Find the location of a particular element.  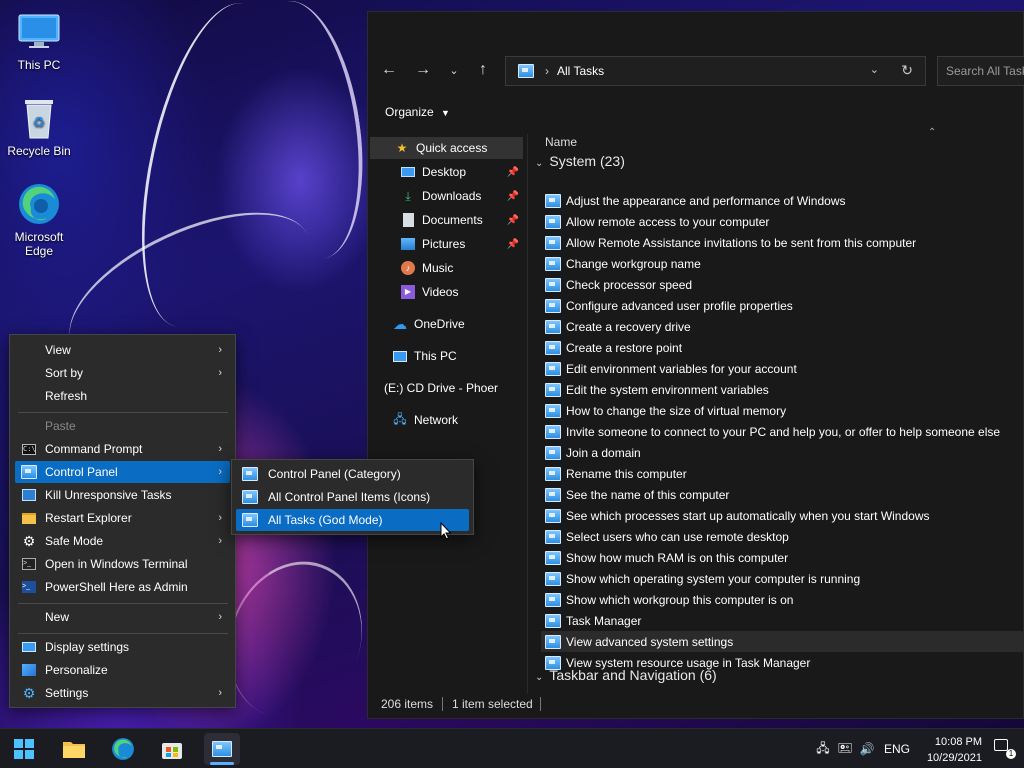

nav-item-onedrive: ☁ OneDrive is located at coordinates (457, 324).